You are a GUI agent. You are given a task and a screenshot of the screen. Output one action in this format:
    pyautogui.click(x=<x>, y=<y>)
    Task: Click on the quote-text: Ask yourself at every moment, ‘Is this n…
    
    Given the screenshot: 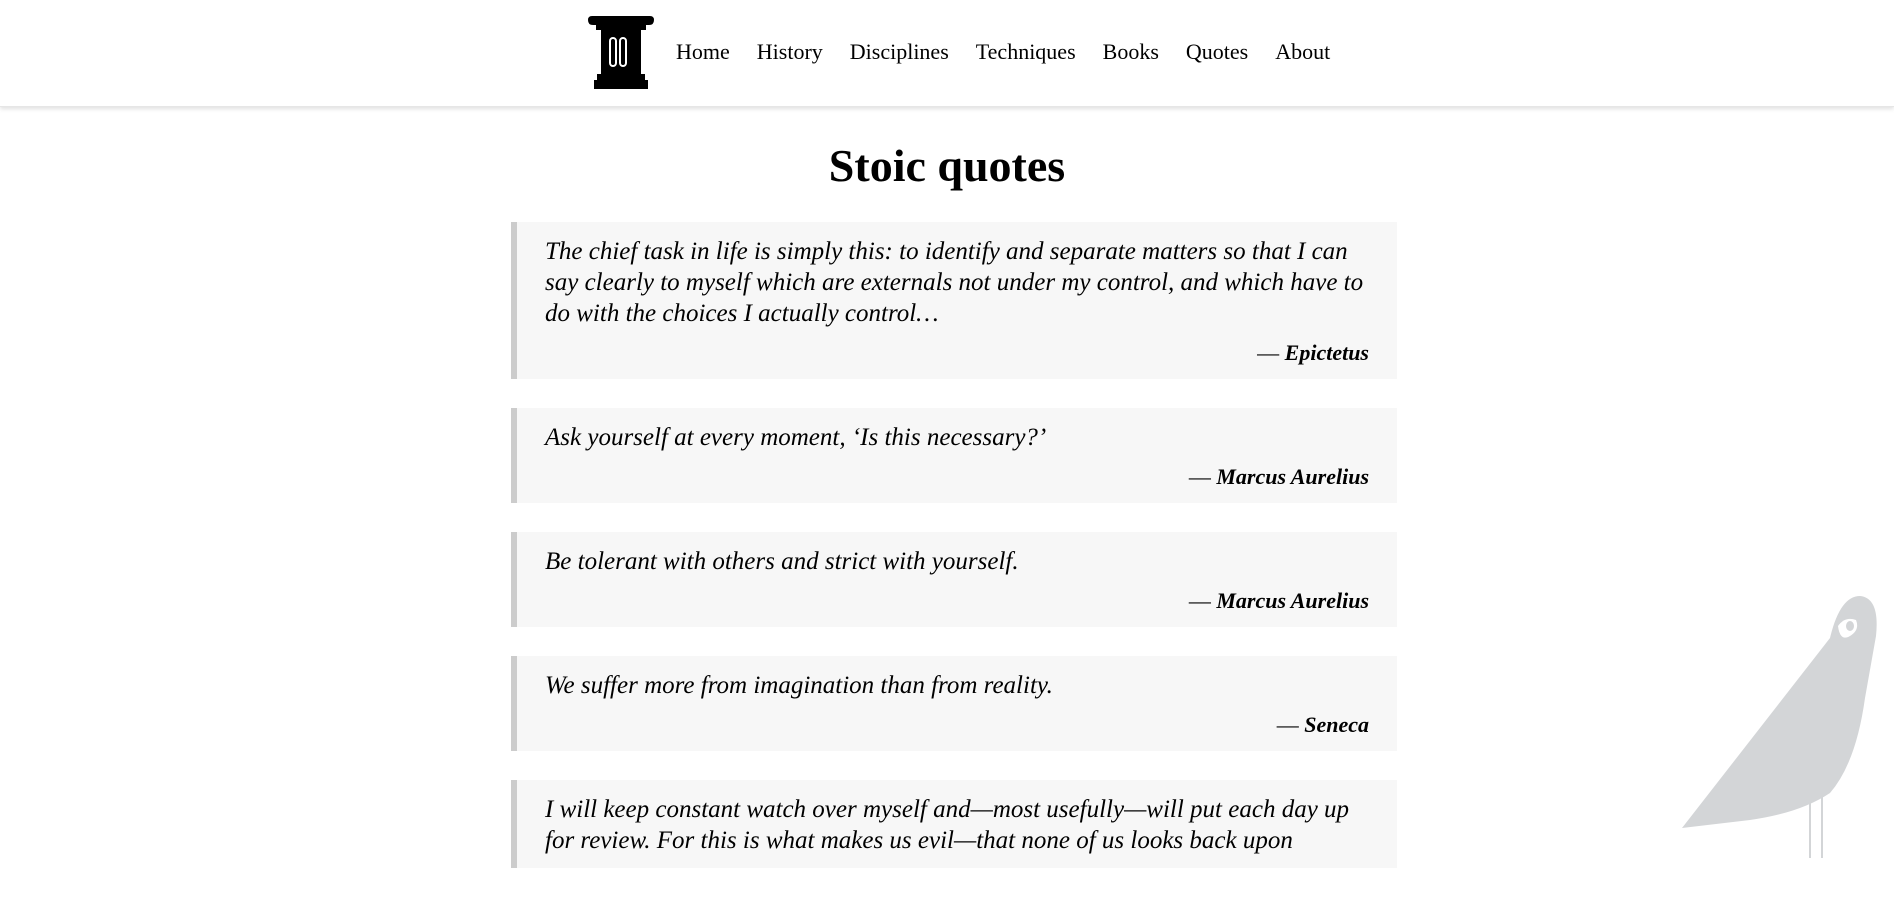 What is the action you would take?
    pyautogui.click(x=796, y=437)
    